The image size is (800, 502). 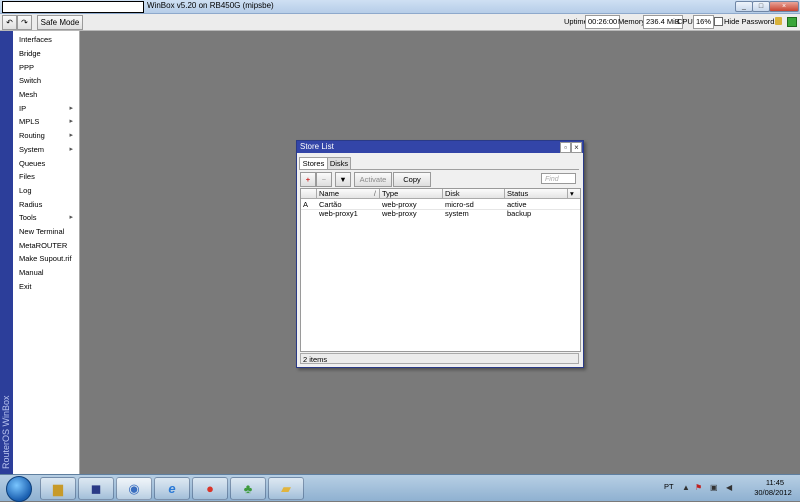 I want to click on sidebar-item-label: Log, so click(x=25, y=190).